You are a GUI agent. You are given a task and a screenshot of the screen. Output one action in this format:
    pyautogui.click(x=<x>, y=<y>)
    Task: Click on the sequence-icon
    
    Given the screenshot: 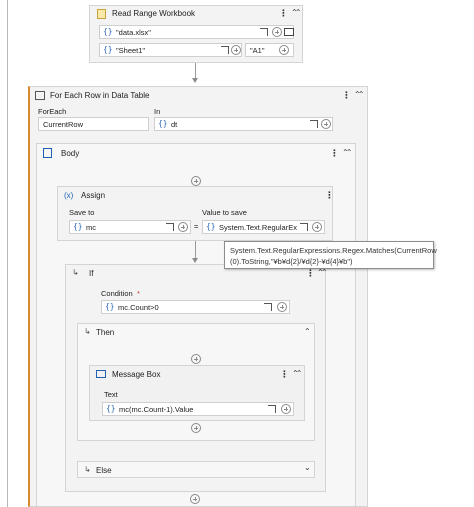 What is the action you would take?
    pyautogui.click(x=47, y=153)
    